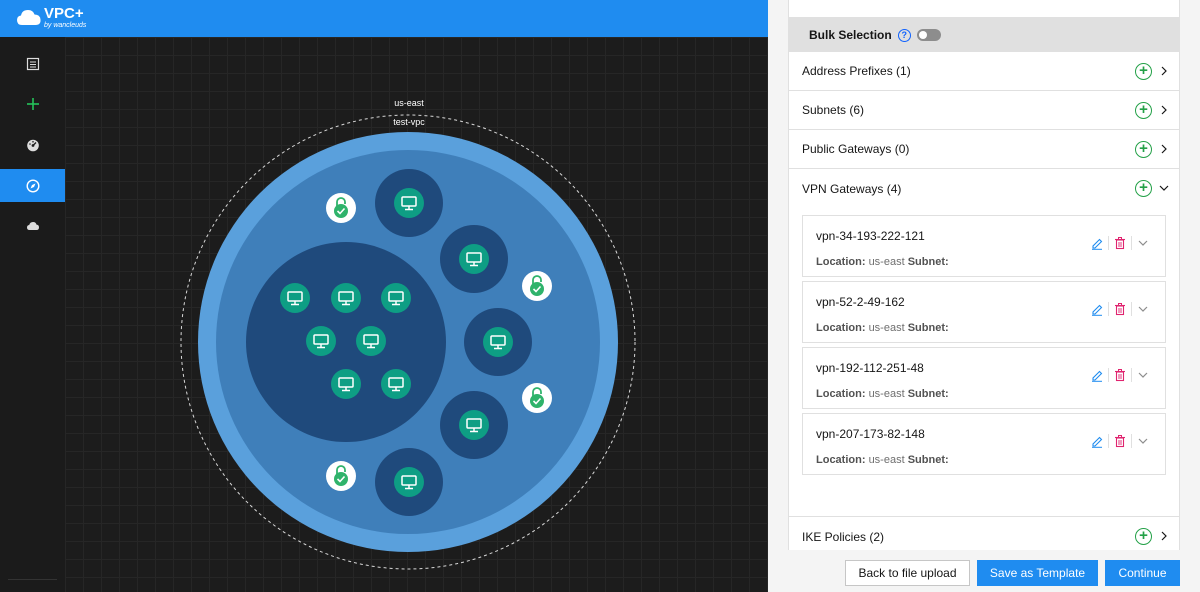 The height and width of the screenshot is (592, 1200). I want to click on section-label: Public Gateways (0), so click(856, 149).